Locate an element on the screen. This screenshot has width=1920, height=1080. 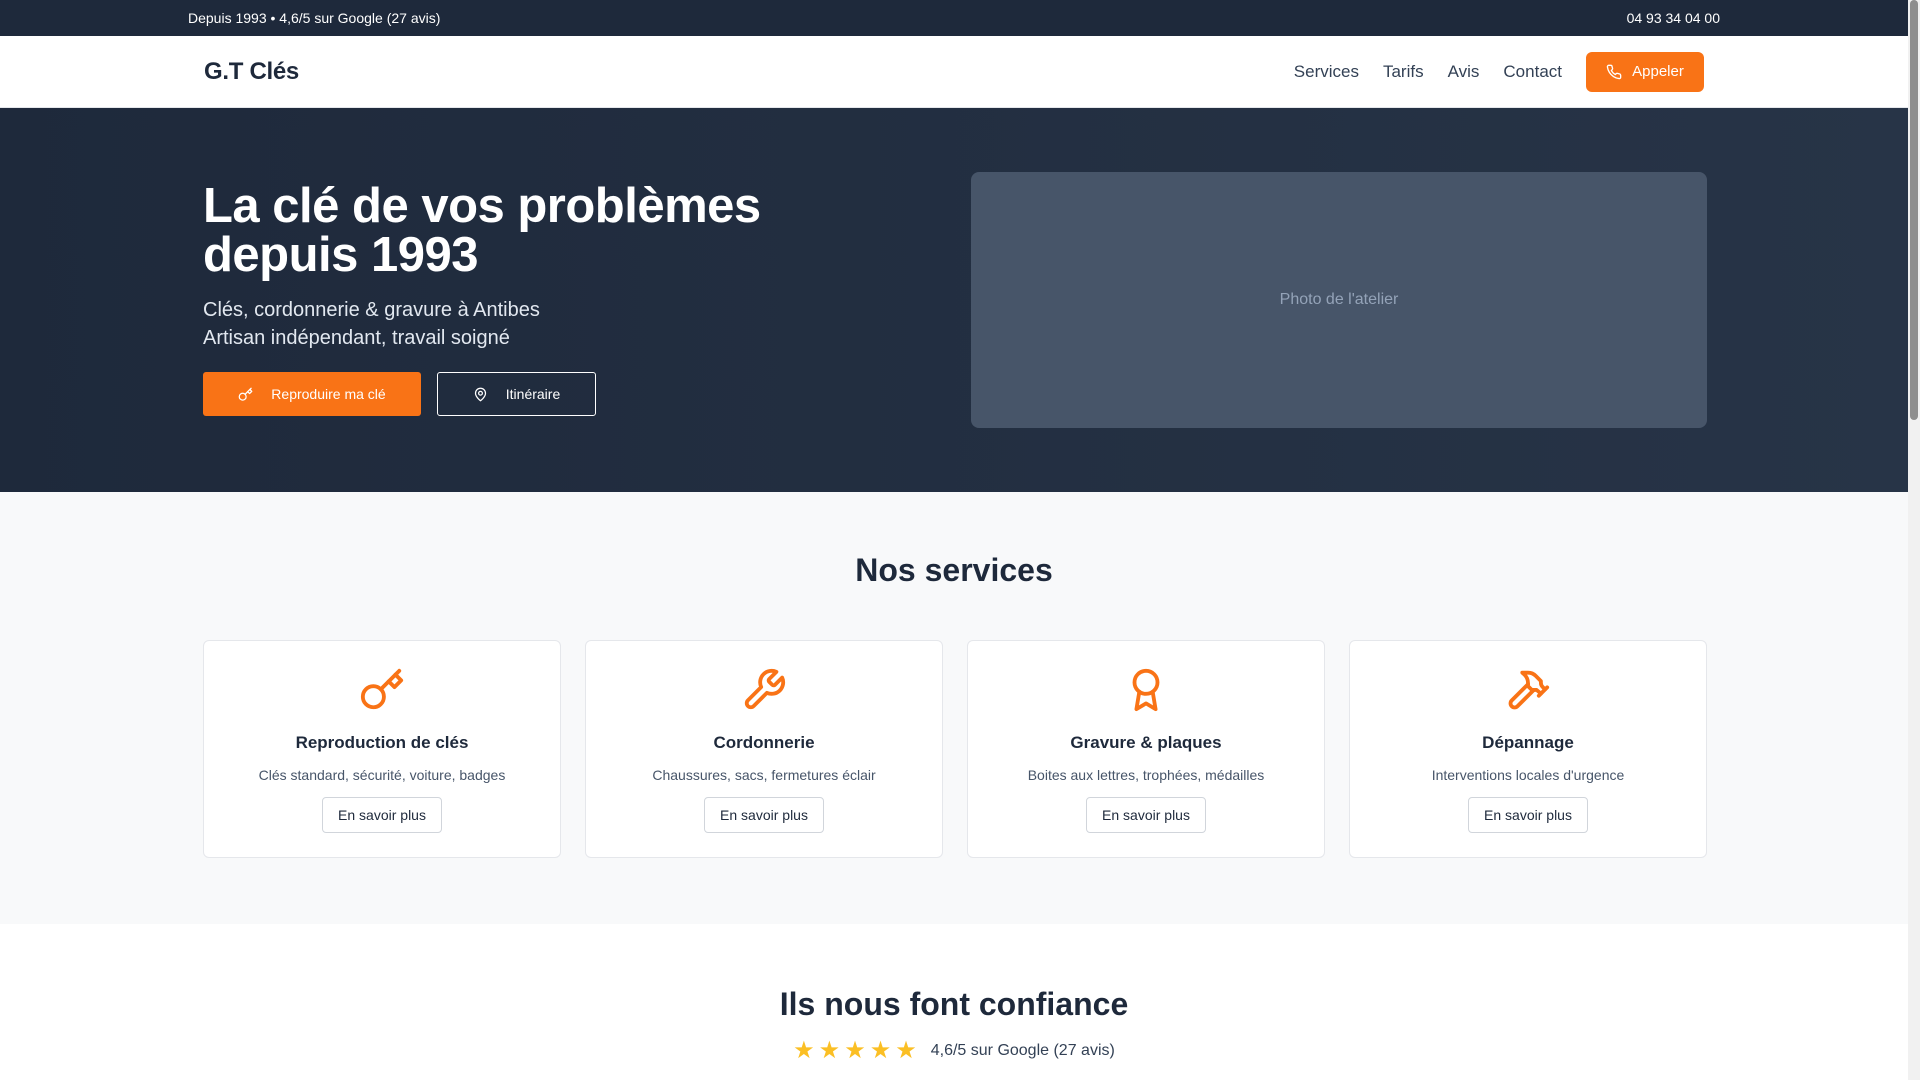
wrench-icon is located at coordinates (765, 689).